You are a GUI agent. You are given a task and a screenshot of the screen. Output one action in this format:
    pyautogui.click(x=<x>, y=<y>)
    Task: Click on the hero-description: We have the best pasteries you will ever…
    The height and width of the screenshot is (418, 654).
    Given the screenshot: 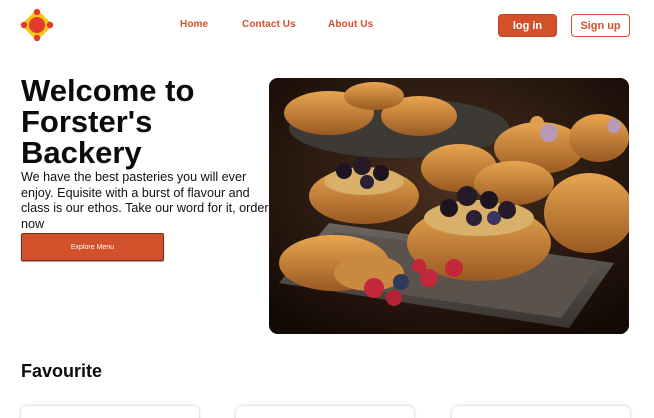 What is the action you would take?
    pyautogui.click(x=145, y=200)
    